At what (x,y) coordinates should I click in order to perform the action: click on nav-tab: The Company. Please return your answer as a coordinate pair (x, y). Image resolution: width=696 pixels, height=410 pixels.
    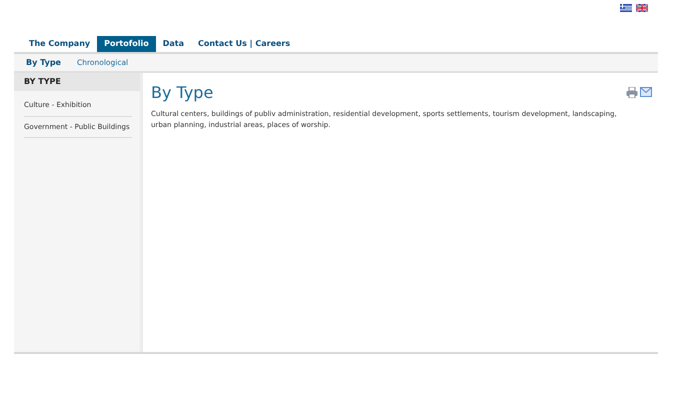
    Looking at the image, I should click on (60, 44).